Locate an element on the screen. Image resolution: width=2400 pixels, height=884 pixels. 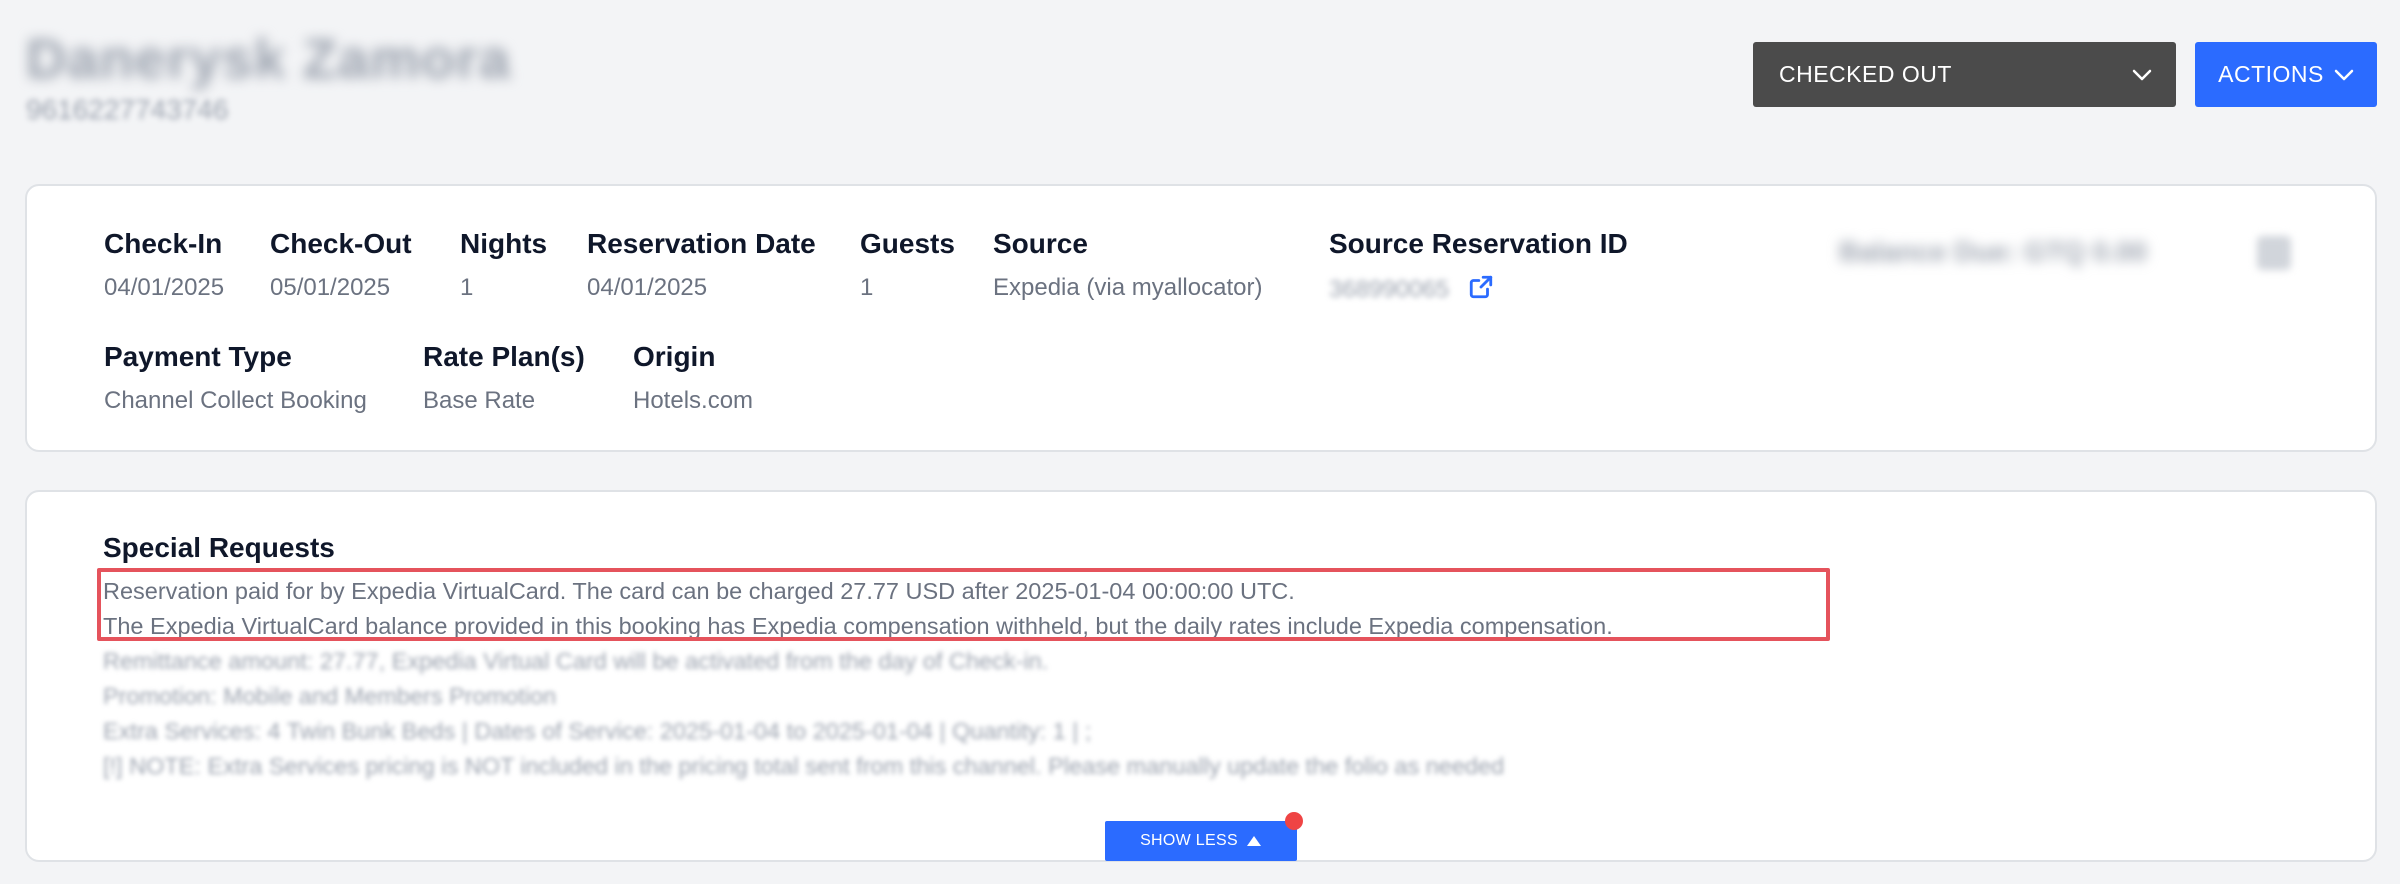
notification-dot is located at coordinates (1294, 821).